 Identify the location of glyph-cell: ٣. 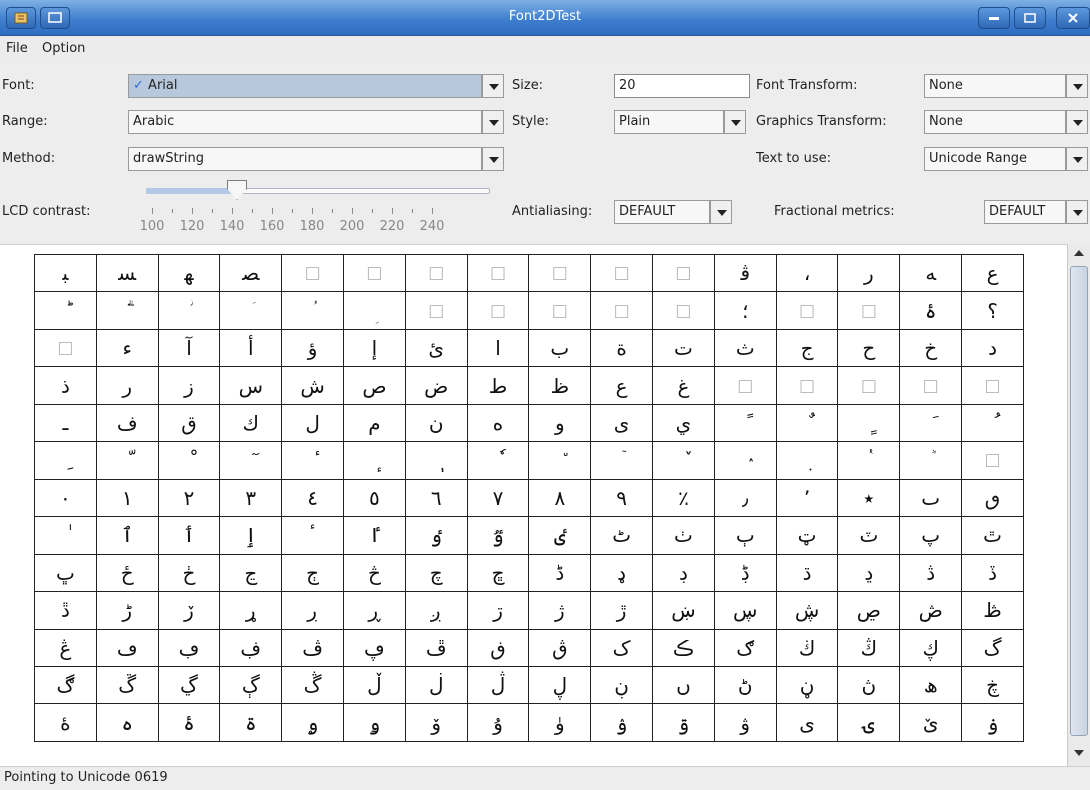
(251, 498).